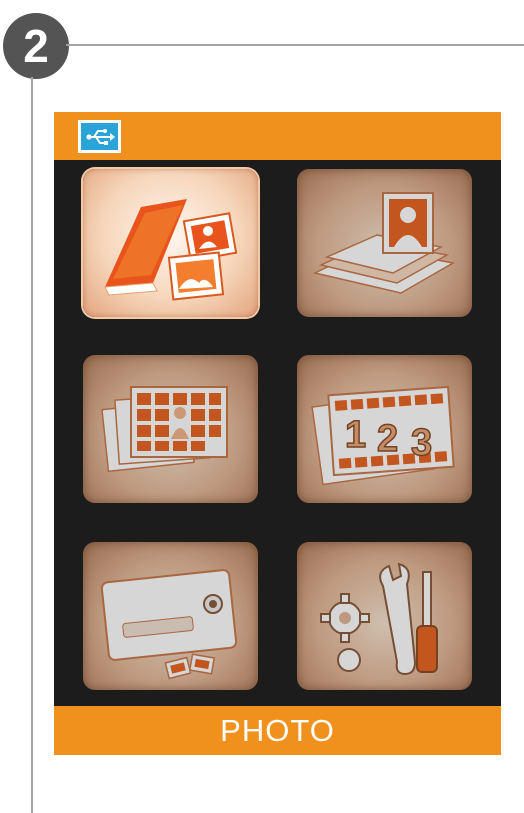  Describe the element at coordinates (379, 619) in the screenshot. I see `settings-tools-icon` at that location.